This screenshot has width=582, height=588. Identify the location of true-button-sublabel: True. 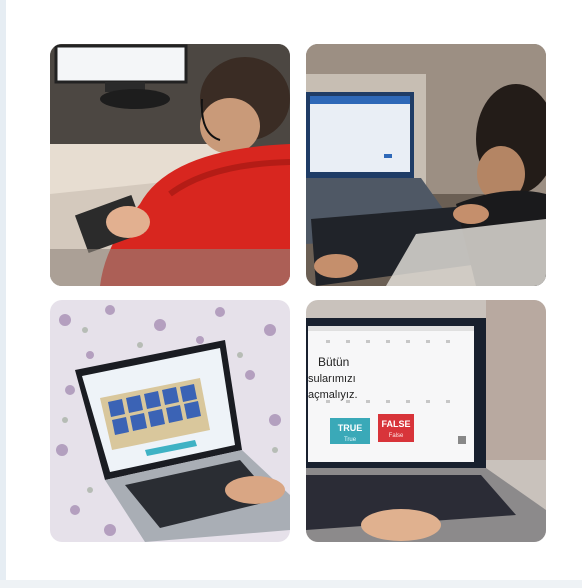
(350, 440).